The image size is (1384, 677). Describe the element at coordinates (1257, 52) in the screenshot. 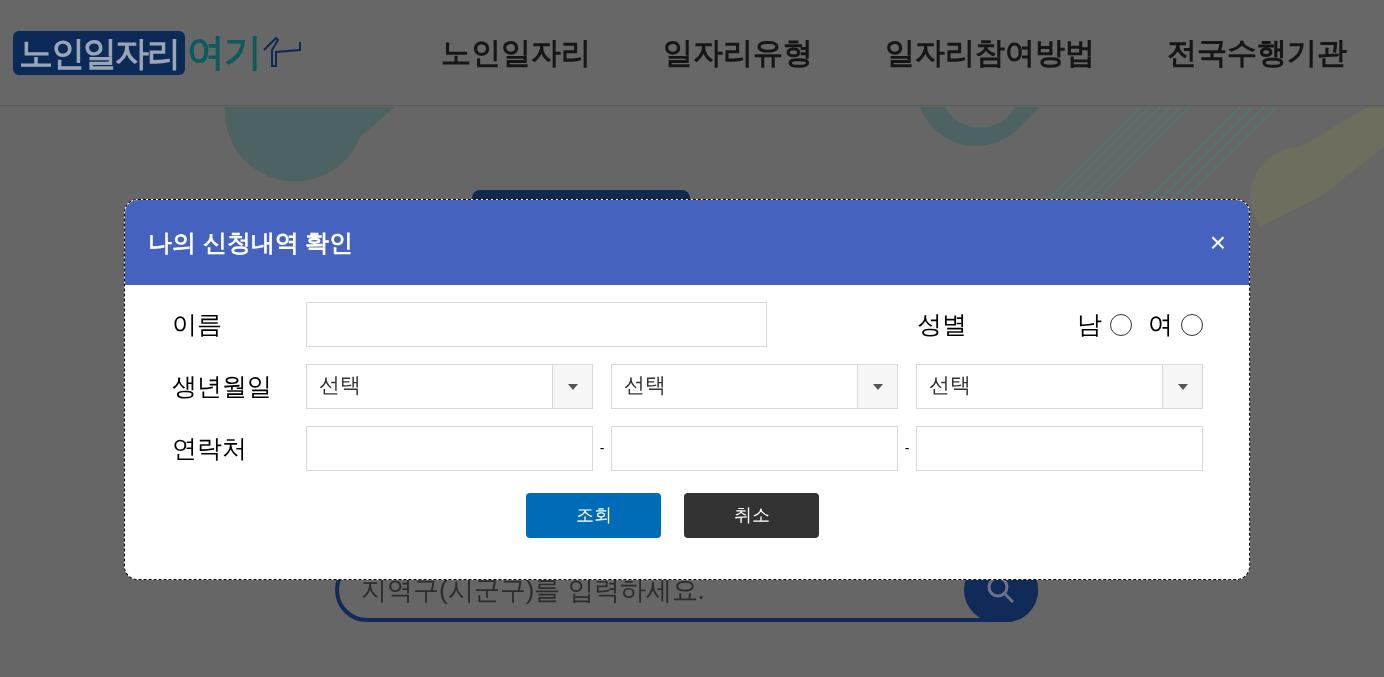

I see `nav-link: 전국수행기관` at that location.